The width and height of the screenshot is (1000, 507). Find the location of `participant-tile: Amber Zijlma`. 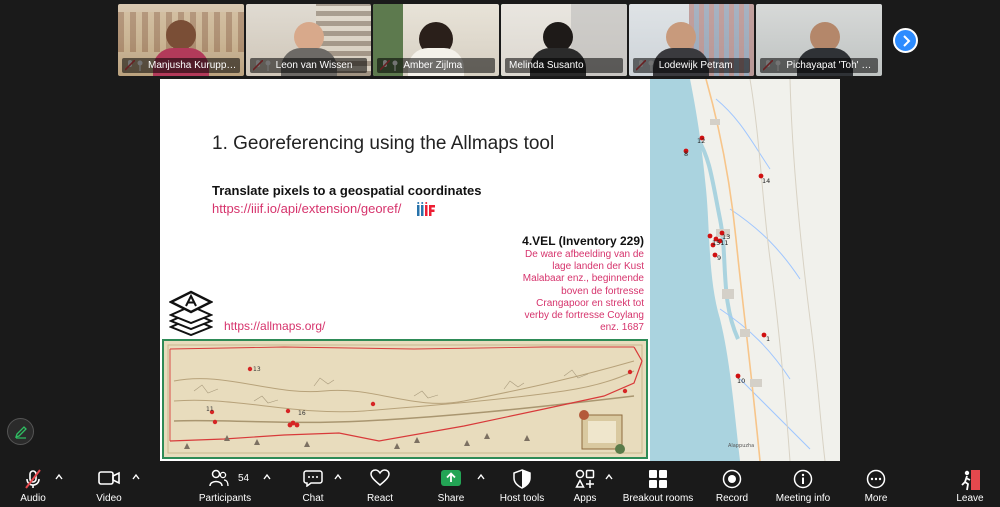

participant-tile: Amber Zijlma is located at coordinates (436, 40).